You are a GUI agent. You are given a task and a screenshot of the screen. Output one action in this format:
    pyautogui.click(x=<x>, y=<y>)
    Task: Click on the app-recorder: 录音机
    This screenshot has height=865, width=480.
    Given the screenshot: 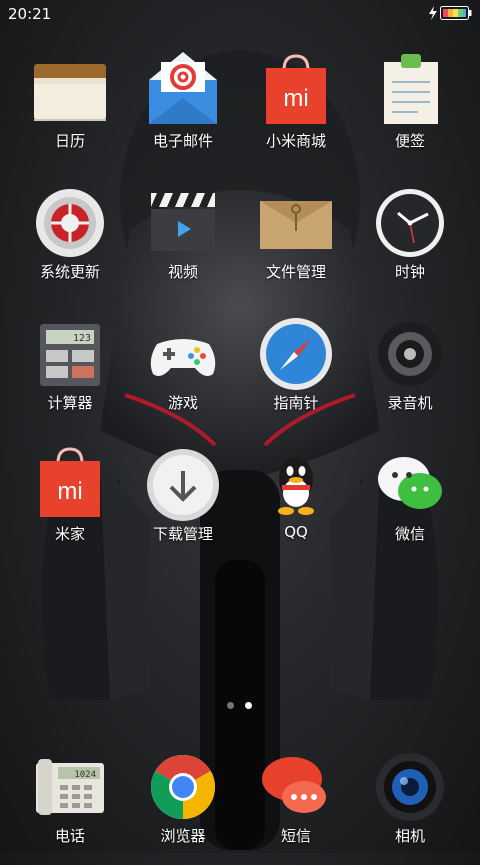 What is the action you would take?
    pyautogui.click(x=410, y=367)
    